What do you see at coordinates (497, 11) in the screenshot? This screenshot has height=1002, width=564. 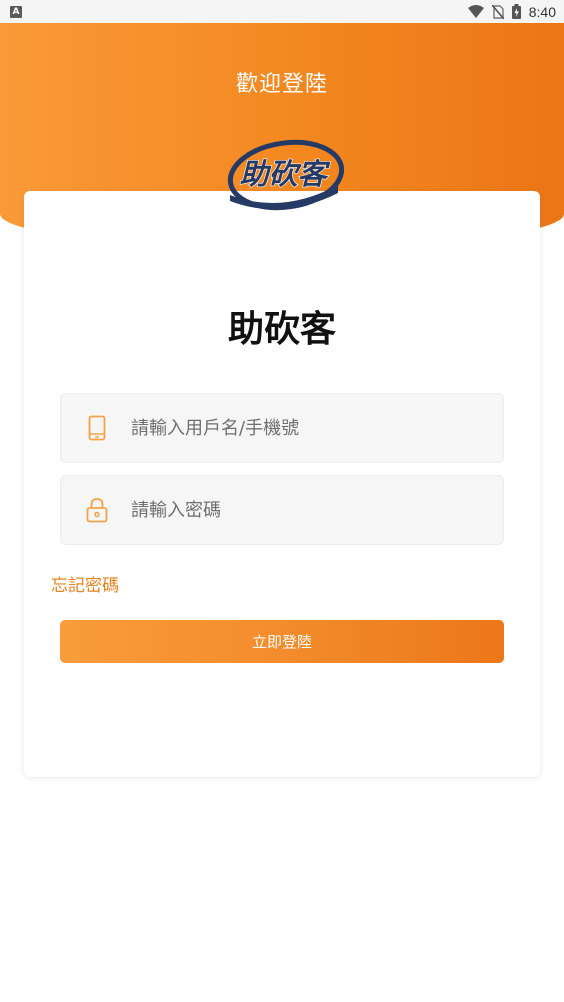 I see `no-sim-icon` at bounding box center [497, 11].